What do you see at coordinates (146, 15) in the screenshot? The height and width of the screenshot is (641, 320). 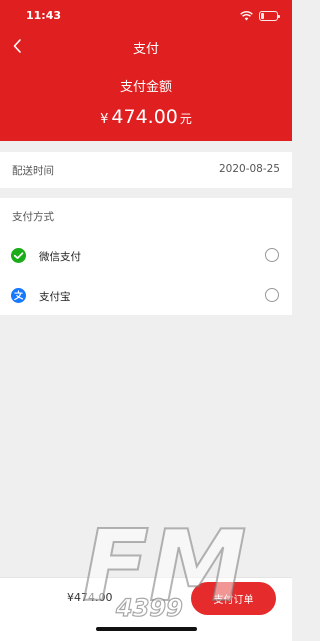 I see `status-bar: 11:43` at bounding box center [146, 15].